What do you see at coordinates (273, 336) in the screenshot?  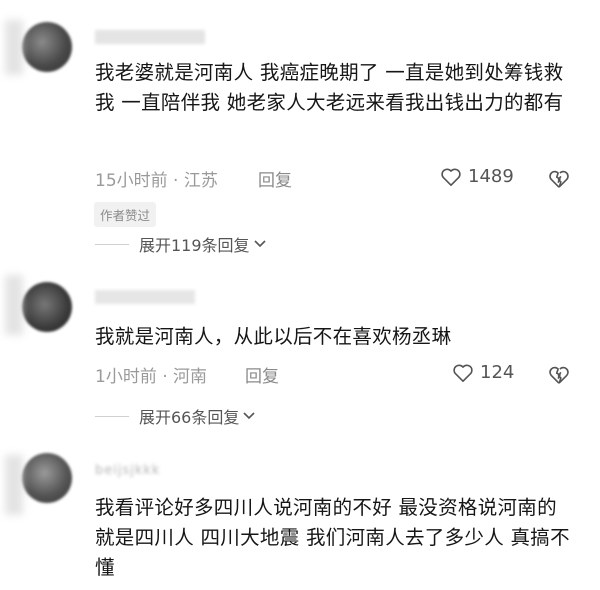 I see `comment-text: 我就是河南人，从此以后不在喜欢杨丞琳` at bounding box center [273, 336].